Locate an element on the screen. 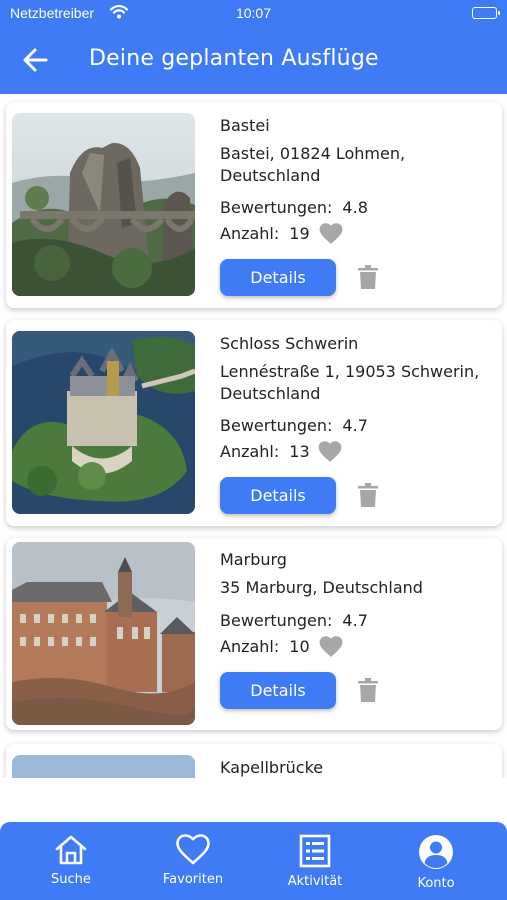 Image resolution: width=507 pixels, height=900 pixels. trip-name: Schloss Schwerin is located at coordinates (289, 343).